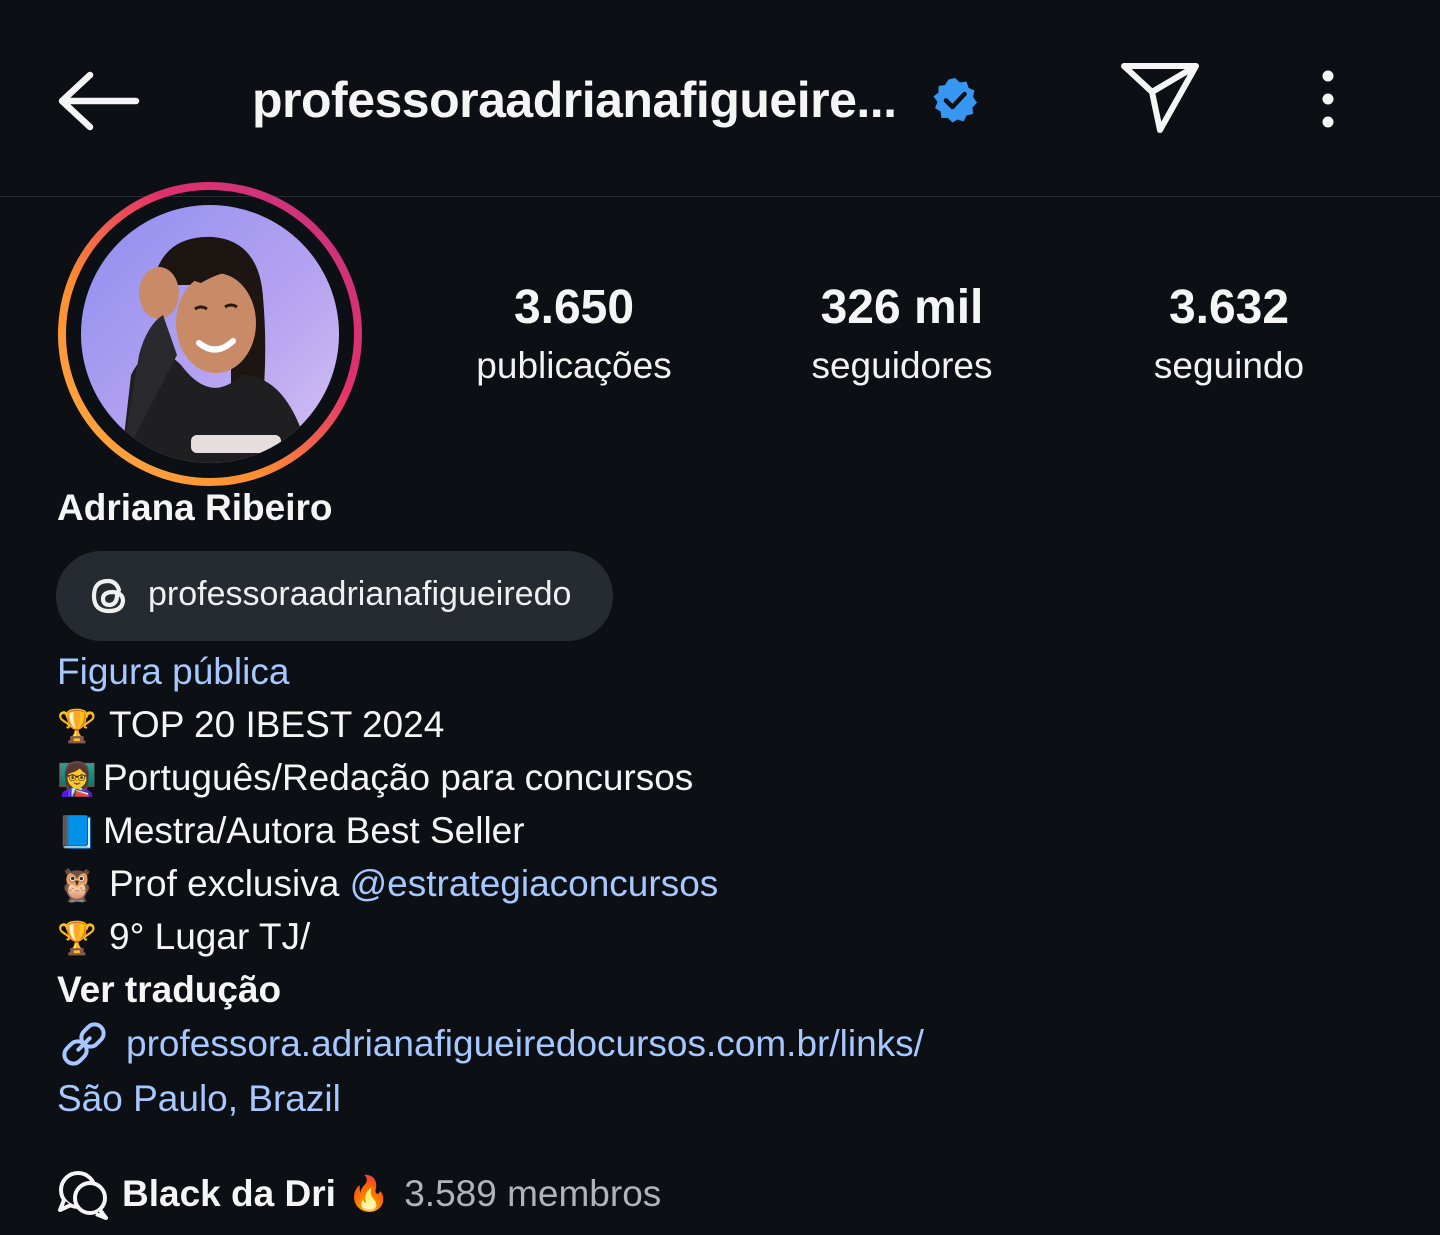  What do you see at coordinates (955, 100) in the screenshot?
I see `verified-badge-icon` at bounding box center [955, 100].